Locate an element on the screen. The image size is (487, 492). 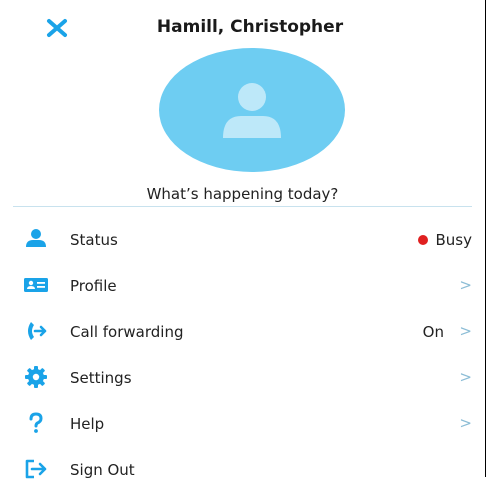
status-text: Busy is located at coordinates (454, 240).